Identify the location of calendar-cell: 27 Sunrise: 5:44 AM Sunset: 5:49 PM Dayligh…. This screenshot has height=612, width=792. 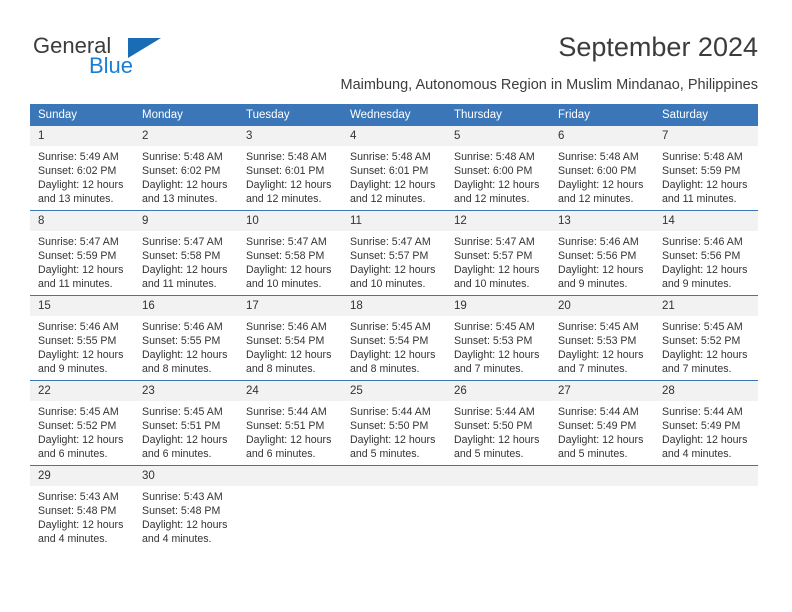
(602, 423).